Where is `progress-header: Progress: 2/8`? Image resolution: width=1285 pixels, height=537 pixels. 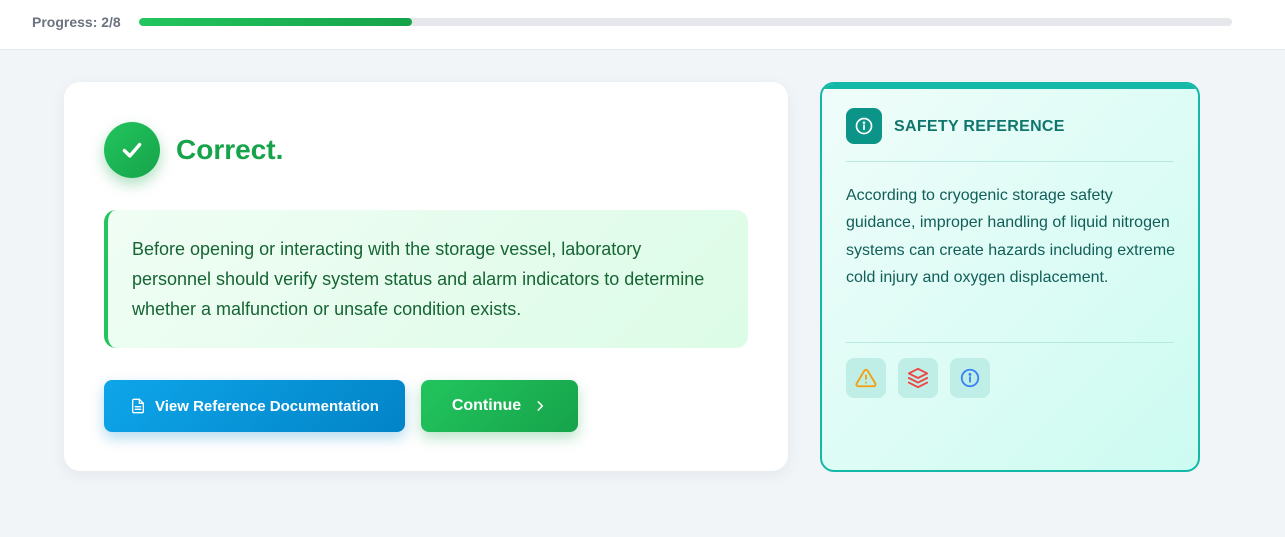
progress-header: Progress: 2/8 is located at coordinates (642, 25).